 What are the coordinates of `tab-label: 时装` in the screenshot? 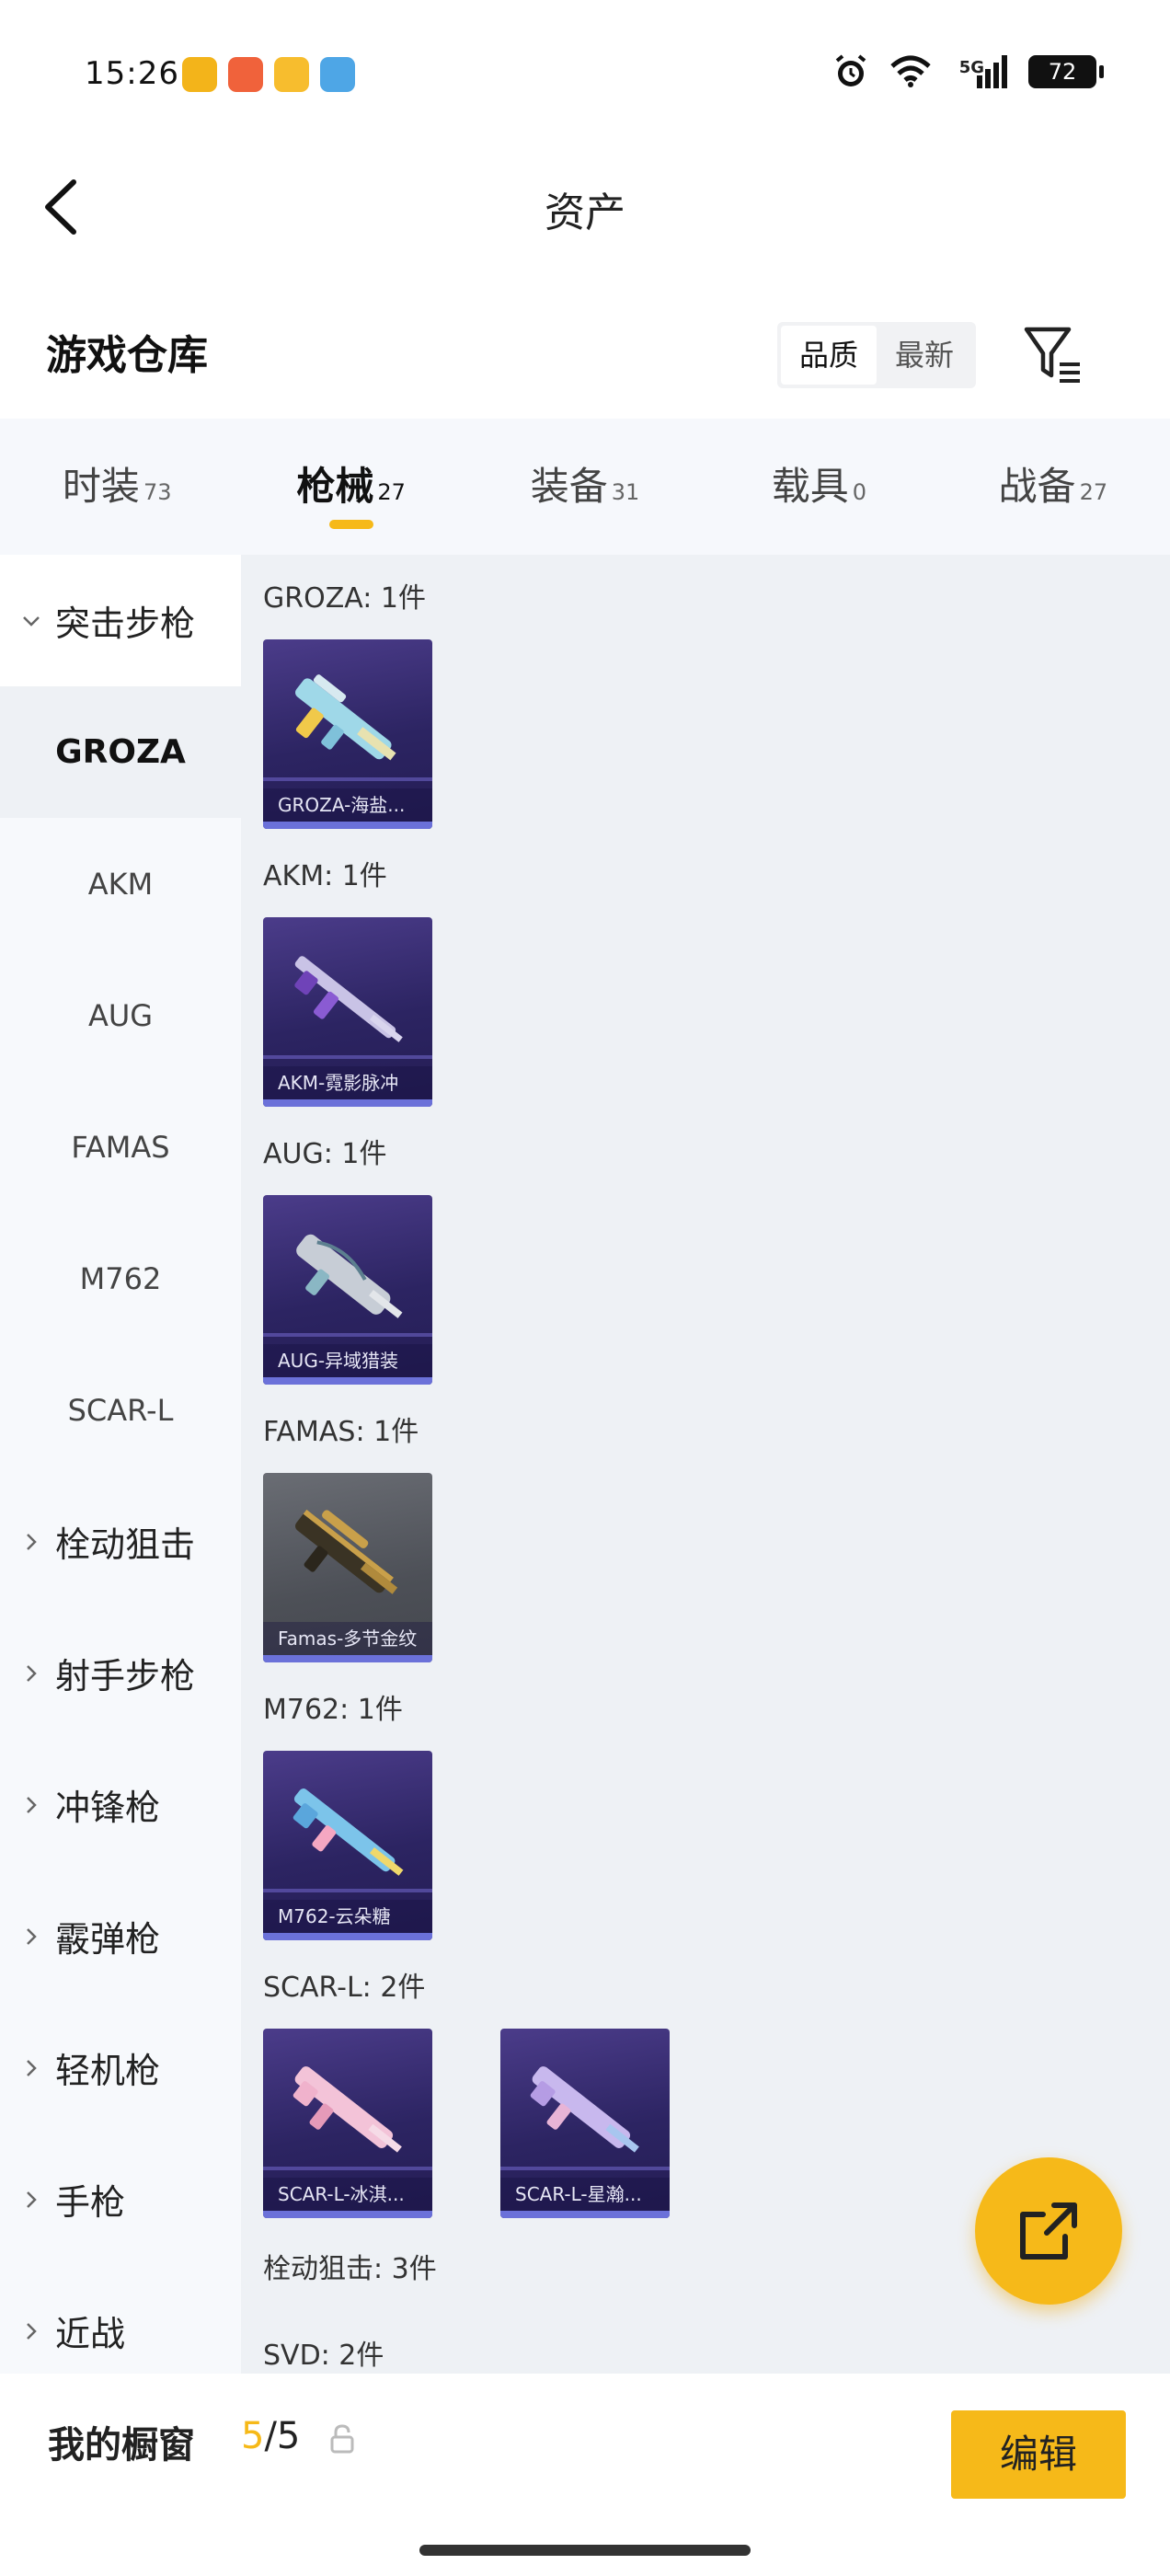 It's located at (101, 486).